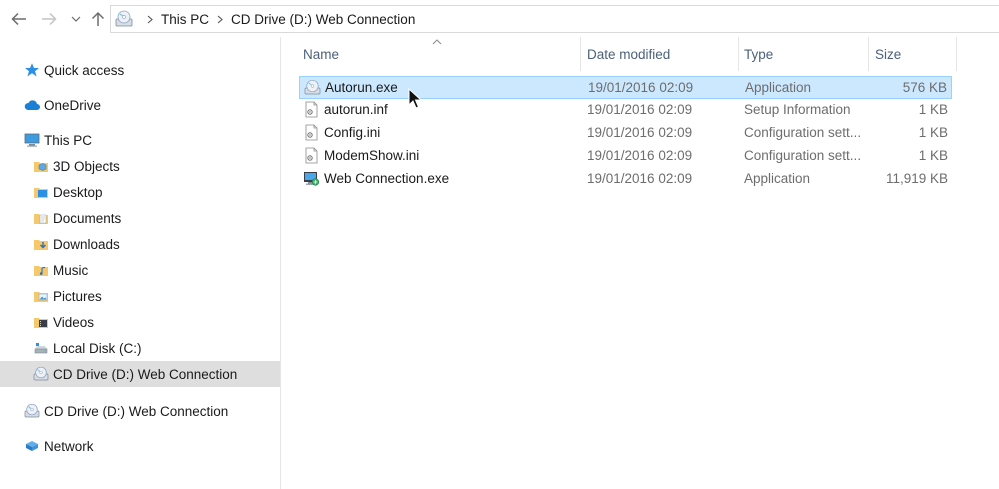 This screenshot has height=489, width=999. What do you see at coordinates (140, 70) in the screenshot?
I see `nav-item-quick-access: Quick access` at bounding box center [140, 70].